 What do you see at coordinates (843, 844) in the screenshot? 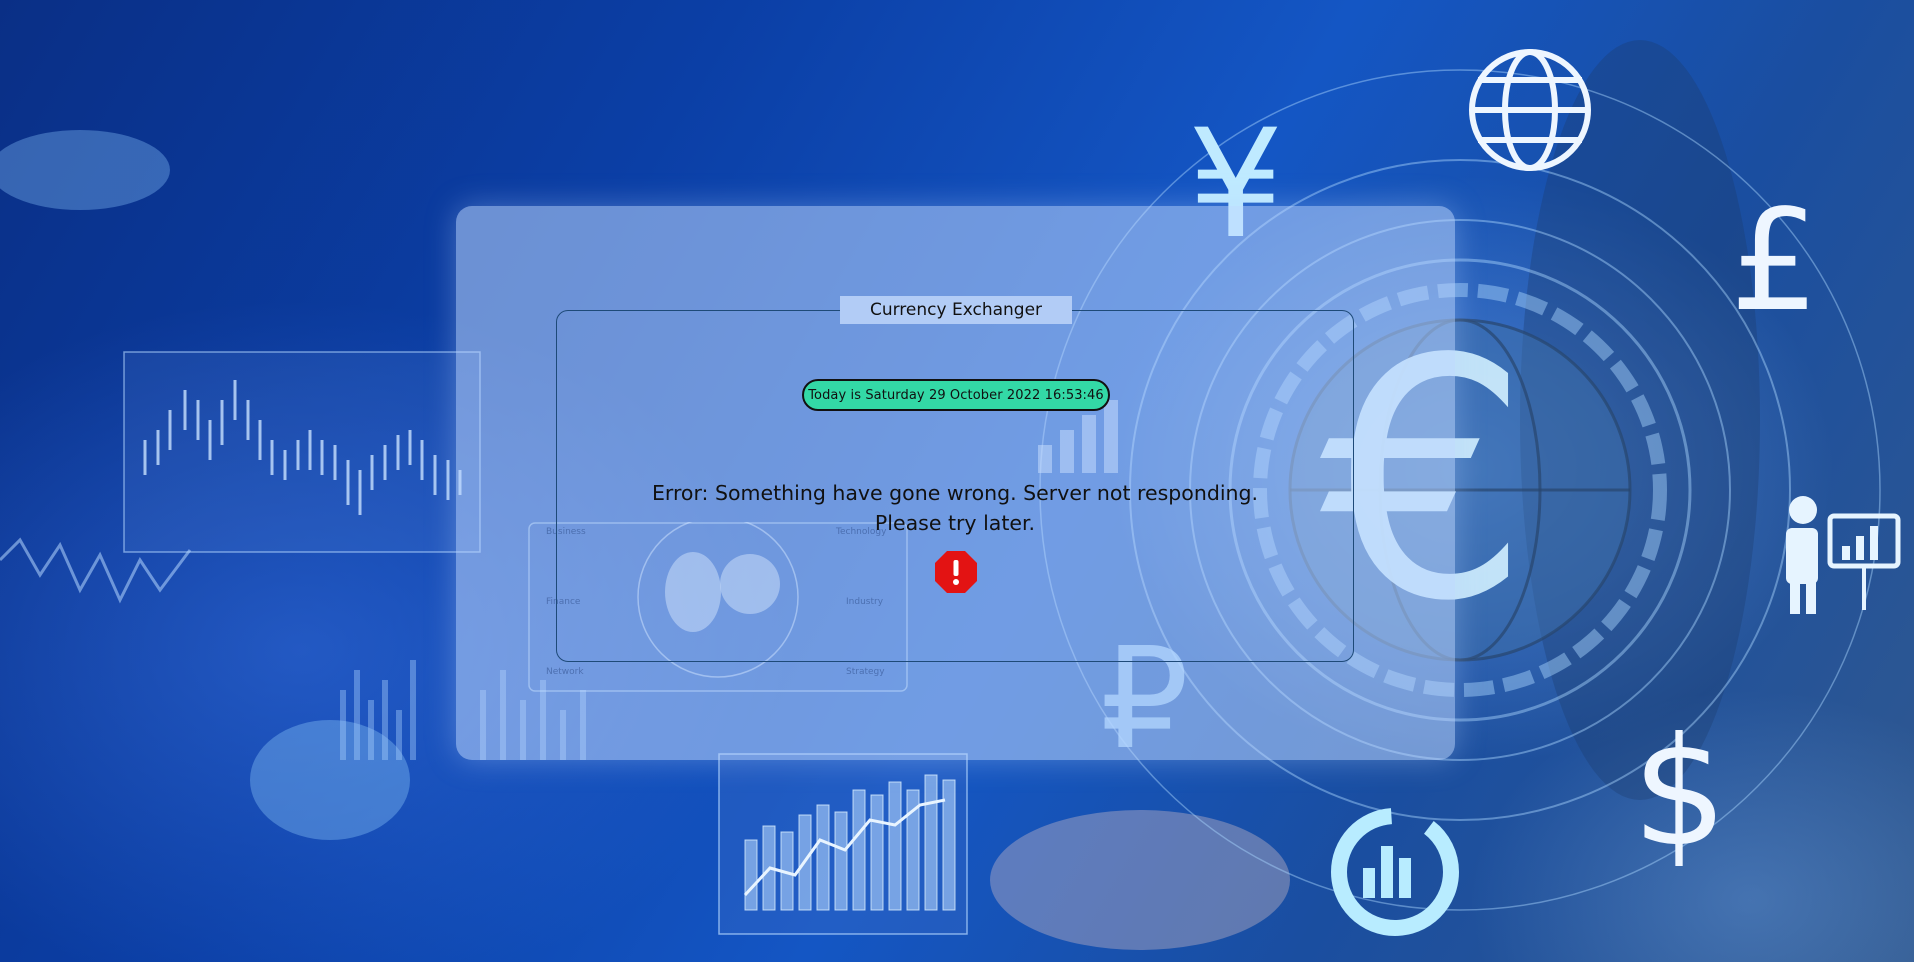
I see `growth-chart-decoration` at bounding box center [843, 844].